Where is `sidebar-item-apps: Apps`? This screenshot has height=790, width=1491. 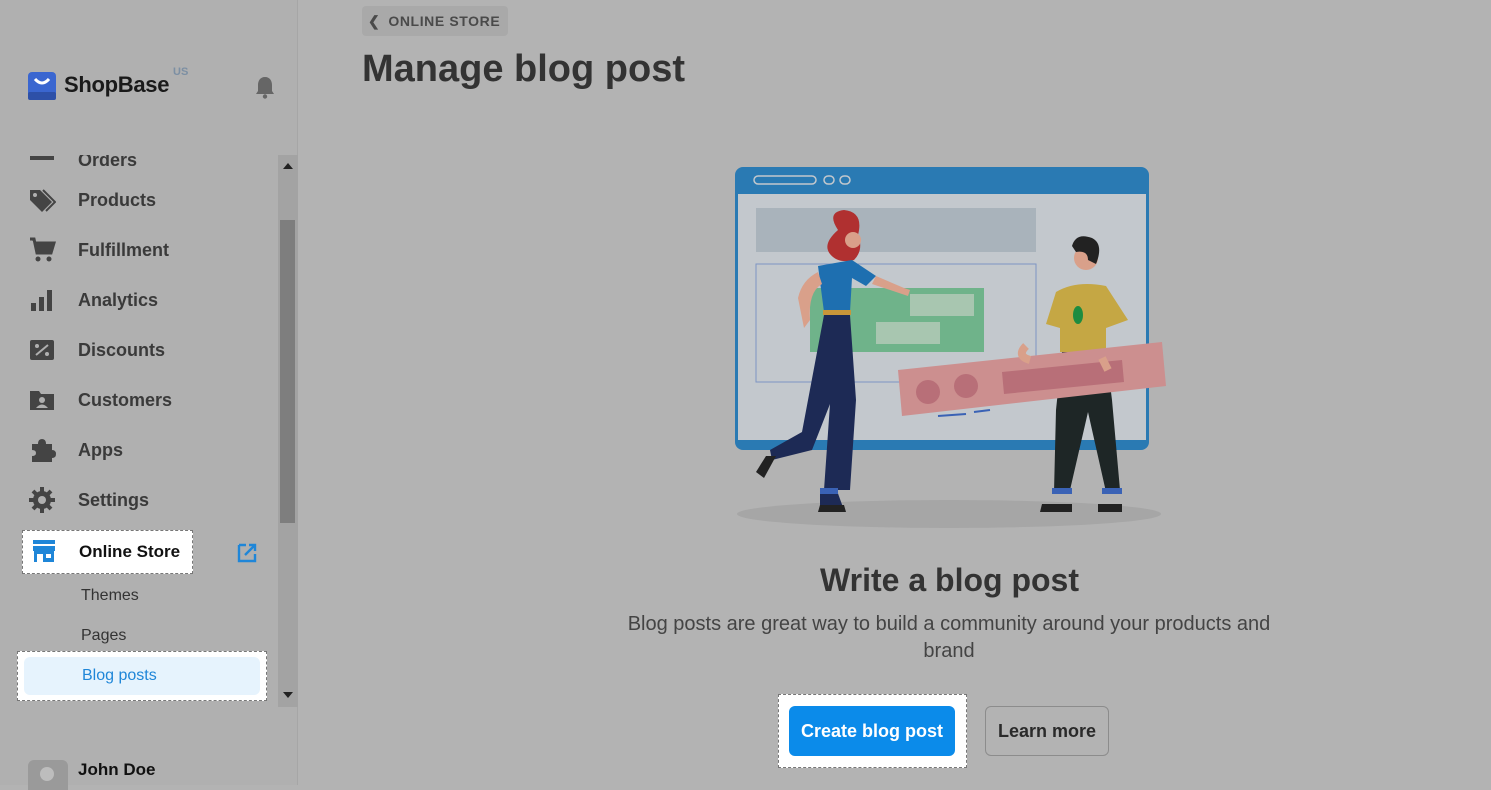
sidebar-item-apps: Apps is located at coordinates (75, 450).